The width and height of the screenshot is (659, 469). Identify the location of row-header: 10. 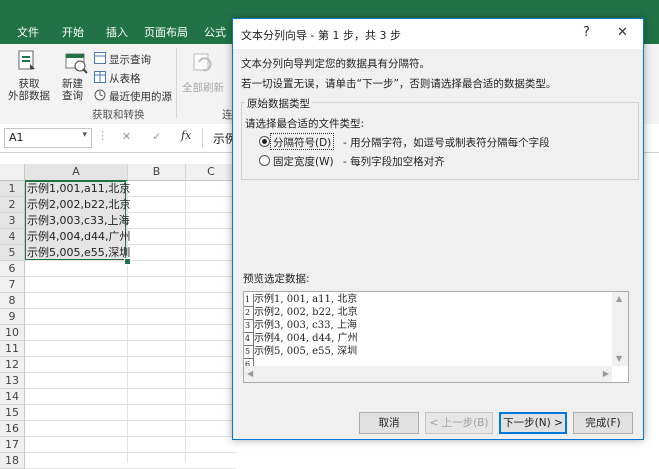
(12, 333).